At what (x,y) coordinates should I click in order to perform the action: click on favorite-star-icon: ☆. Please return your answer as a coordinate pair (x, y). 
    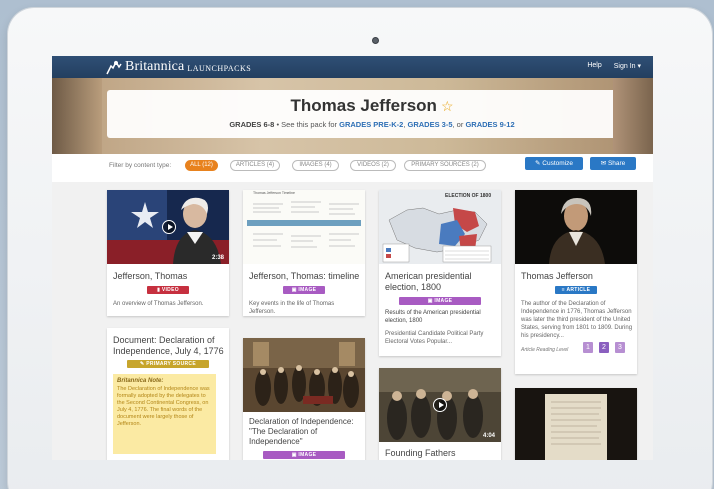
    Looking at the image, I should click on (447, 106).